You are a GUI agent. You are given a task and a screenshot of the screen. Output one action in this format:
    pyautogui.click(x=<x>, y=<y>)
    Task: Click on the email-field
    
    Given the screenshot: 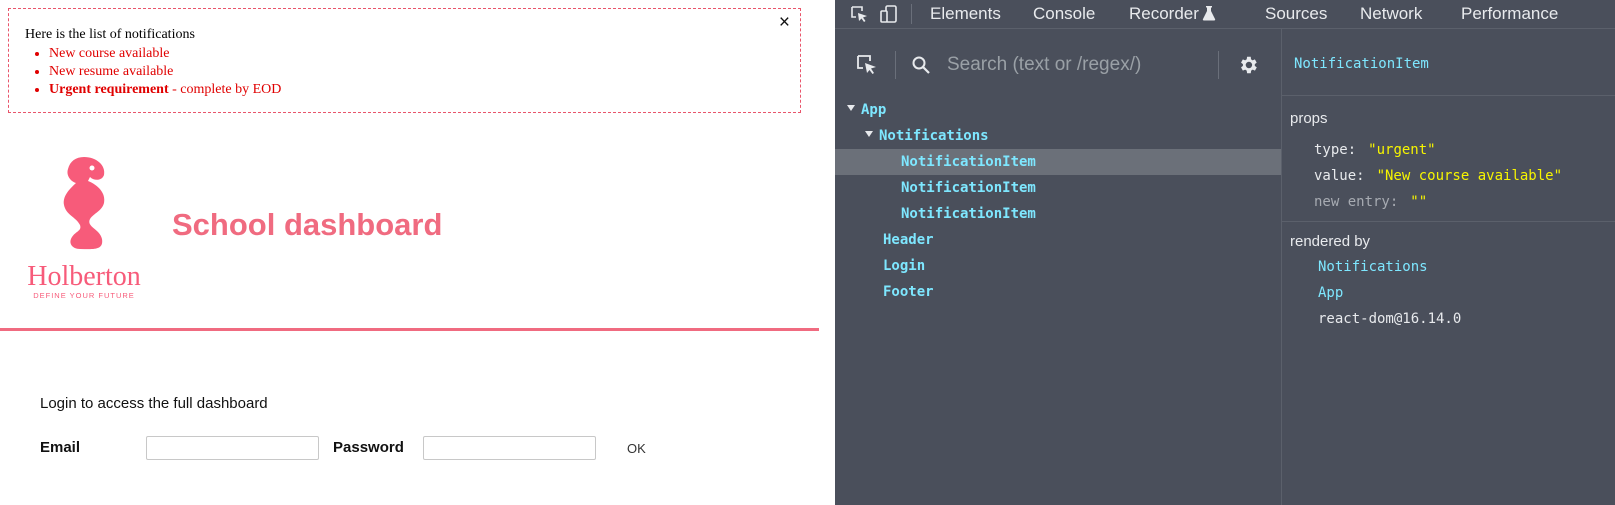 What is the action you would take?
    pyautogui.click(x=232, y=448)
    